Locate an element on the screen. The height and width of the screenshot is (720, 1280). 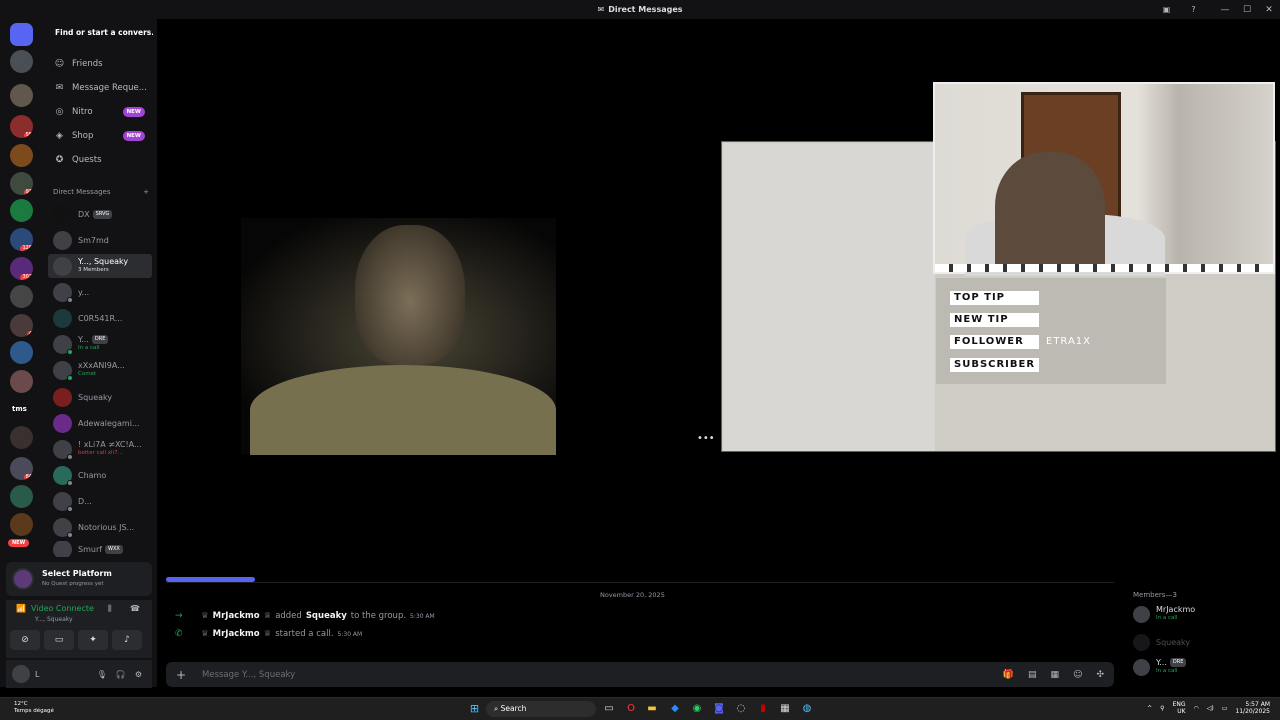
attach-plus-icon: + is located at coordinates (181, 675).